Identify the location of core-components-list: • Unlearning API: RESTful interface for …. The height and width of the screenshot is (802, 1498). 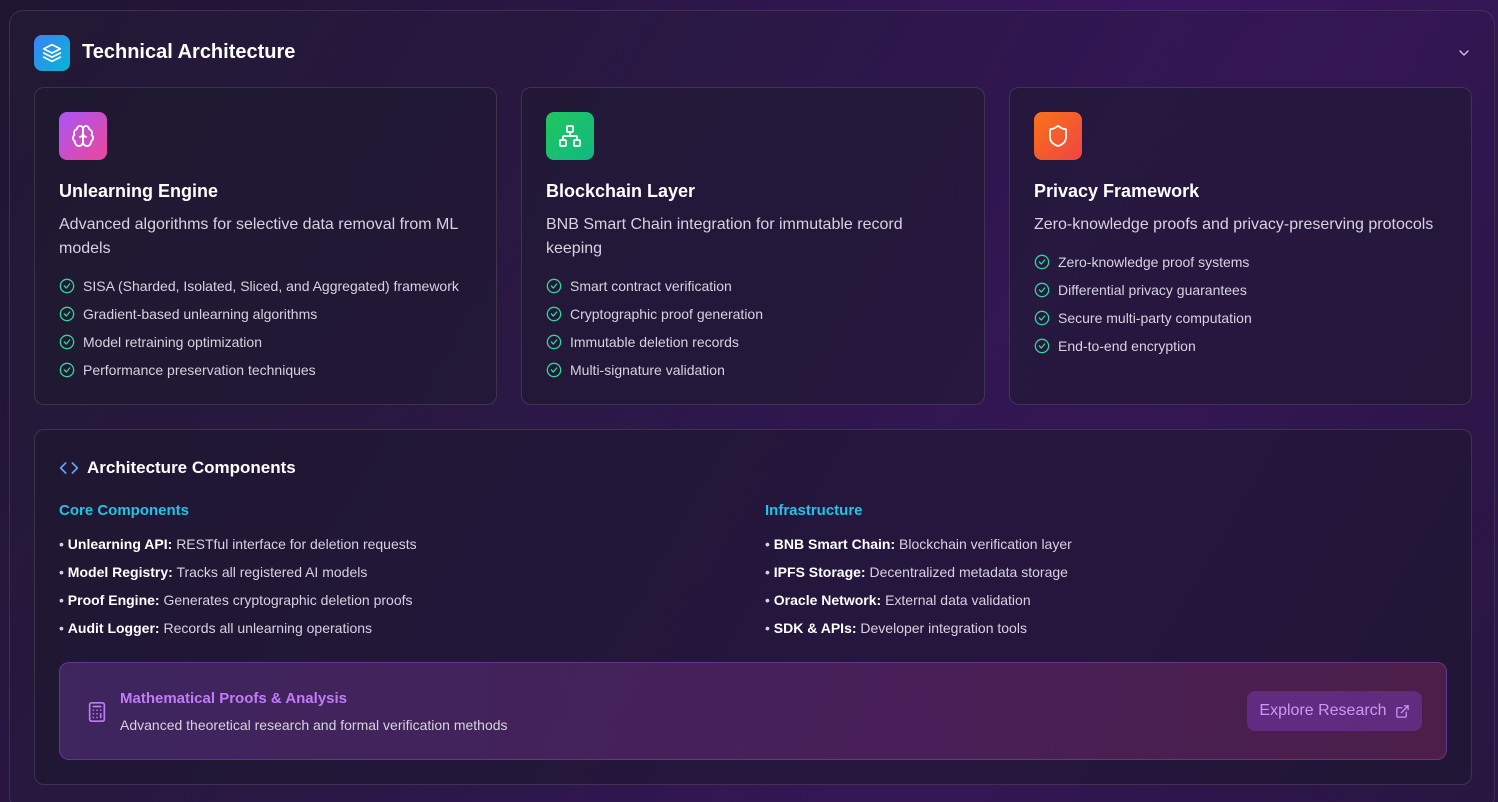
(238, 586).